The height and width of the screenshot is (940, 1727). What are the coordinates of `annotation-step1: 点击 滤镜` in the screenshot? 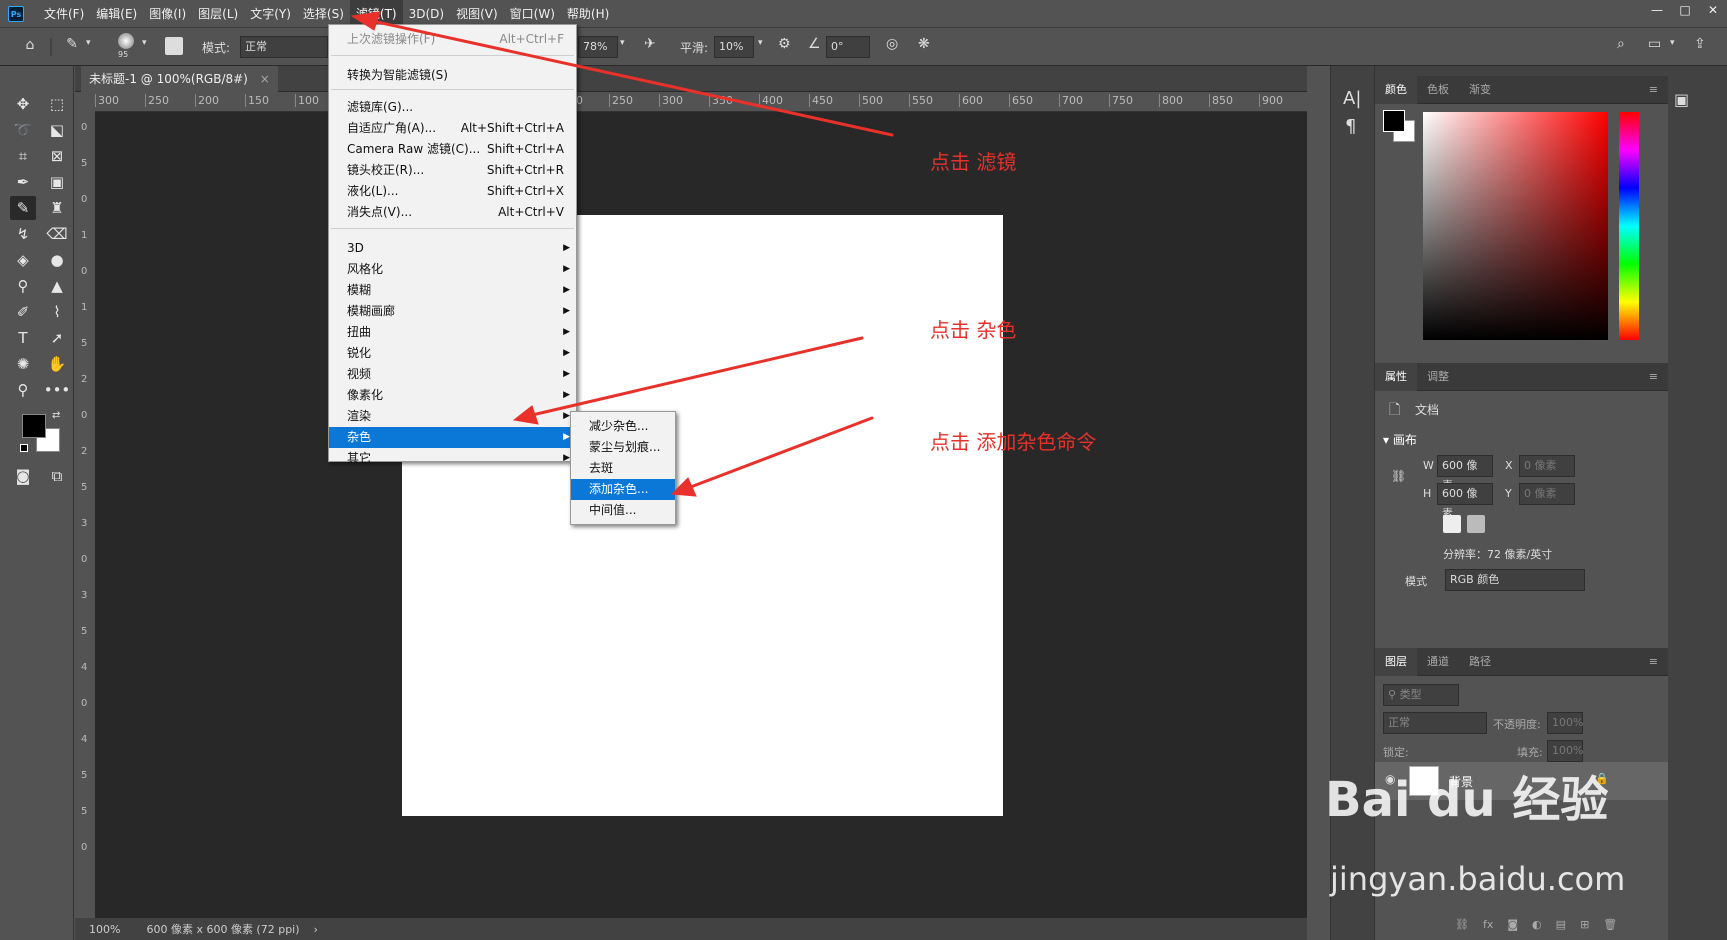 It's located at (973, 162).